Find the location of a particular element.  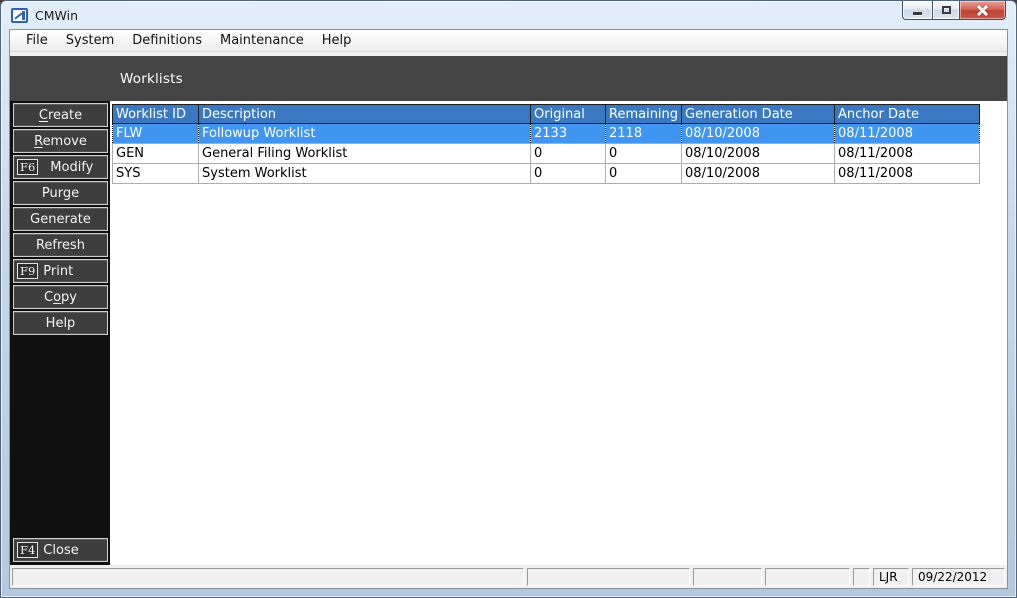

col-description: Description is located at coordinates (364, 114).